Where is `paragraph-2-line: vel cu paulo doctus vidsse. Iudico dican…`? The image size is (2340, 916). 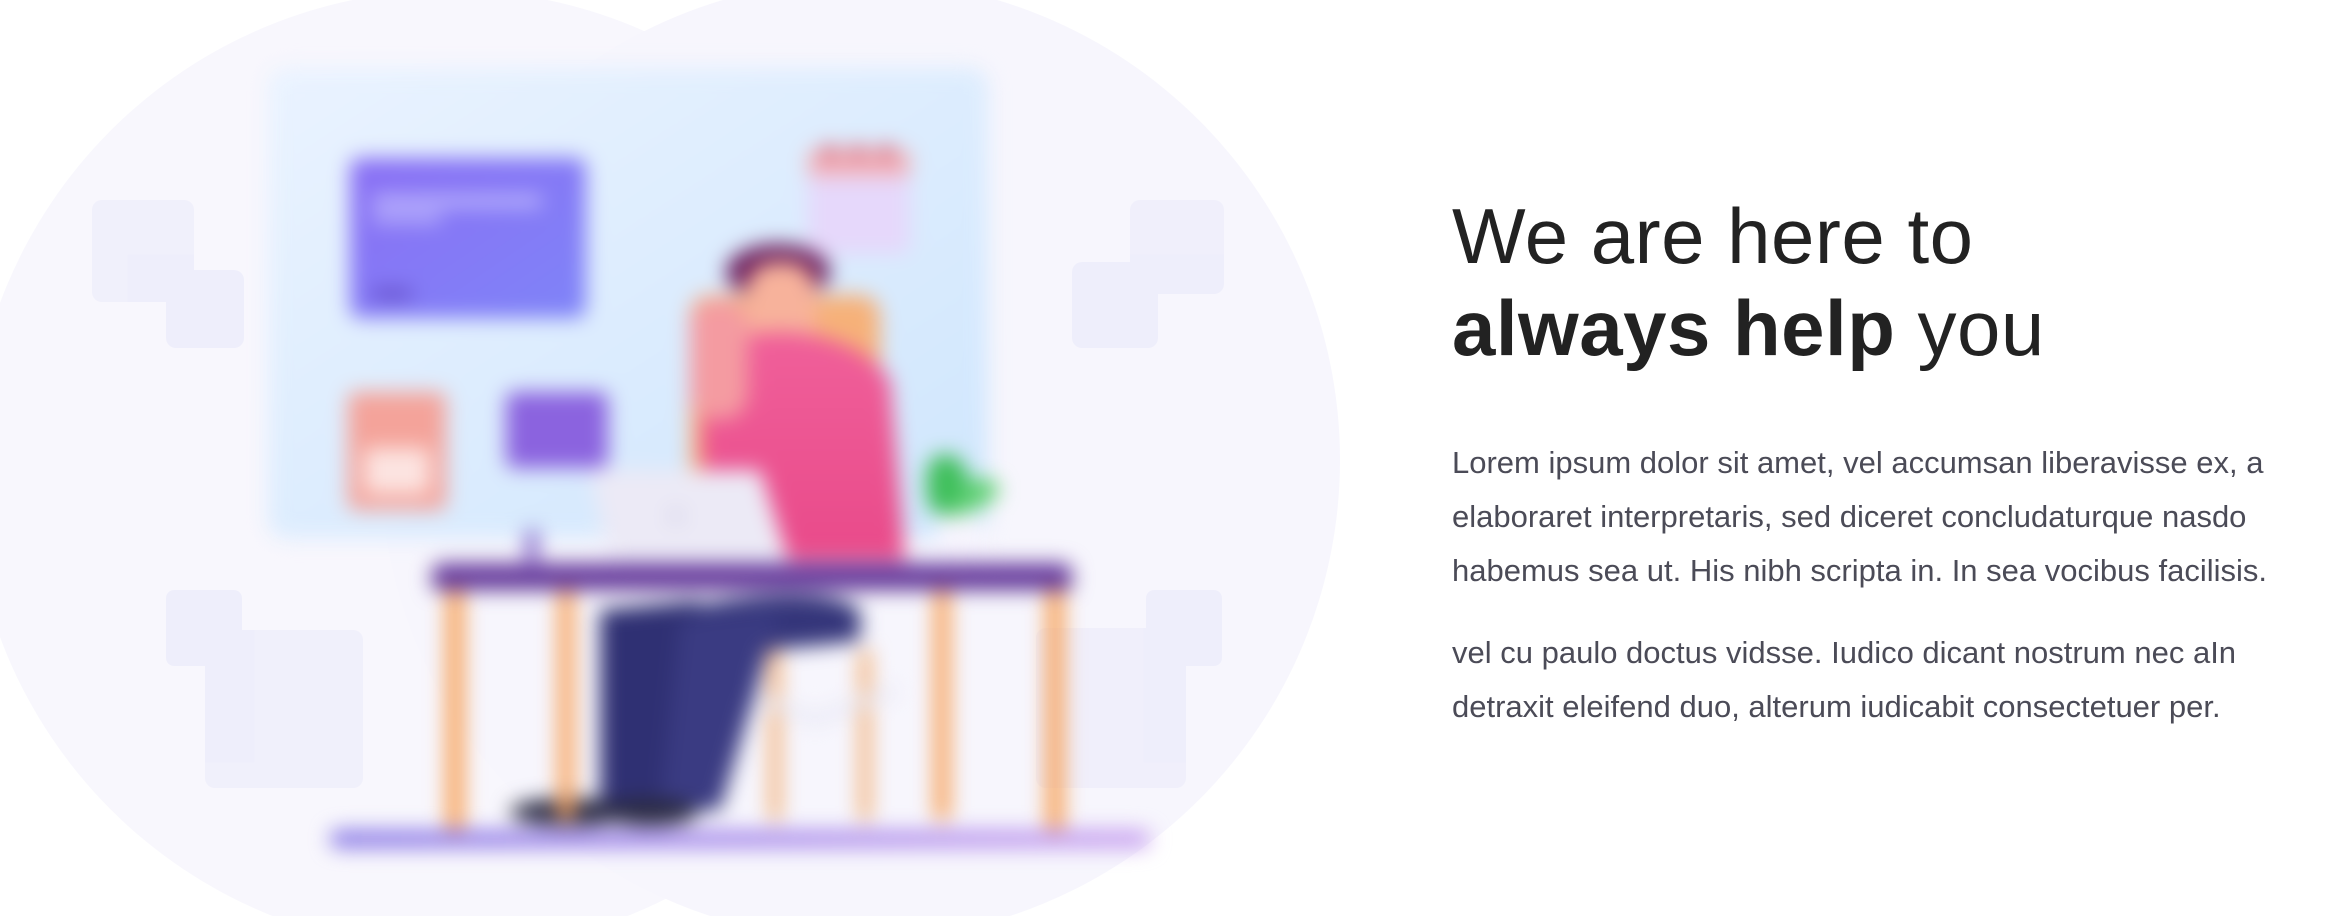 paragraph-2-line: vel cu paulo doctus vidsse. Iudico dican… is located at coordinates (1844, 652).